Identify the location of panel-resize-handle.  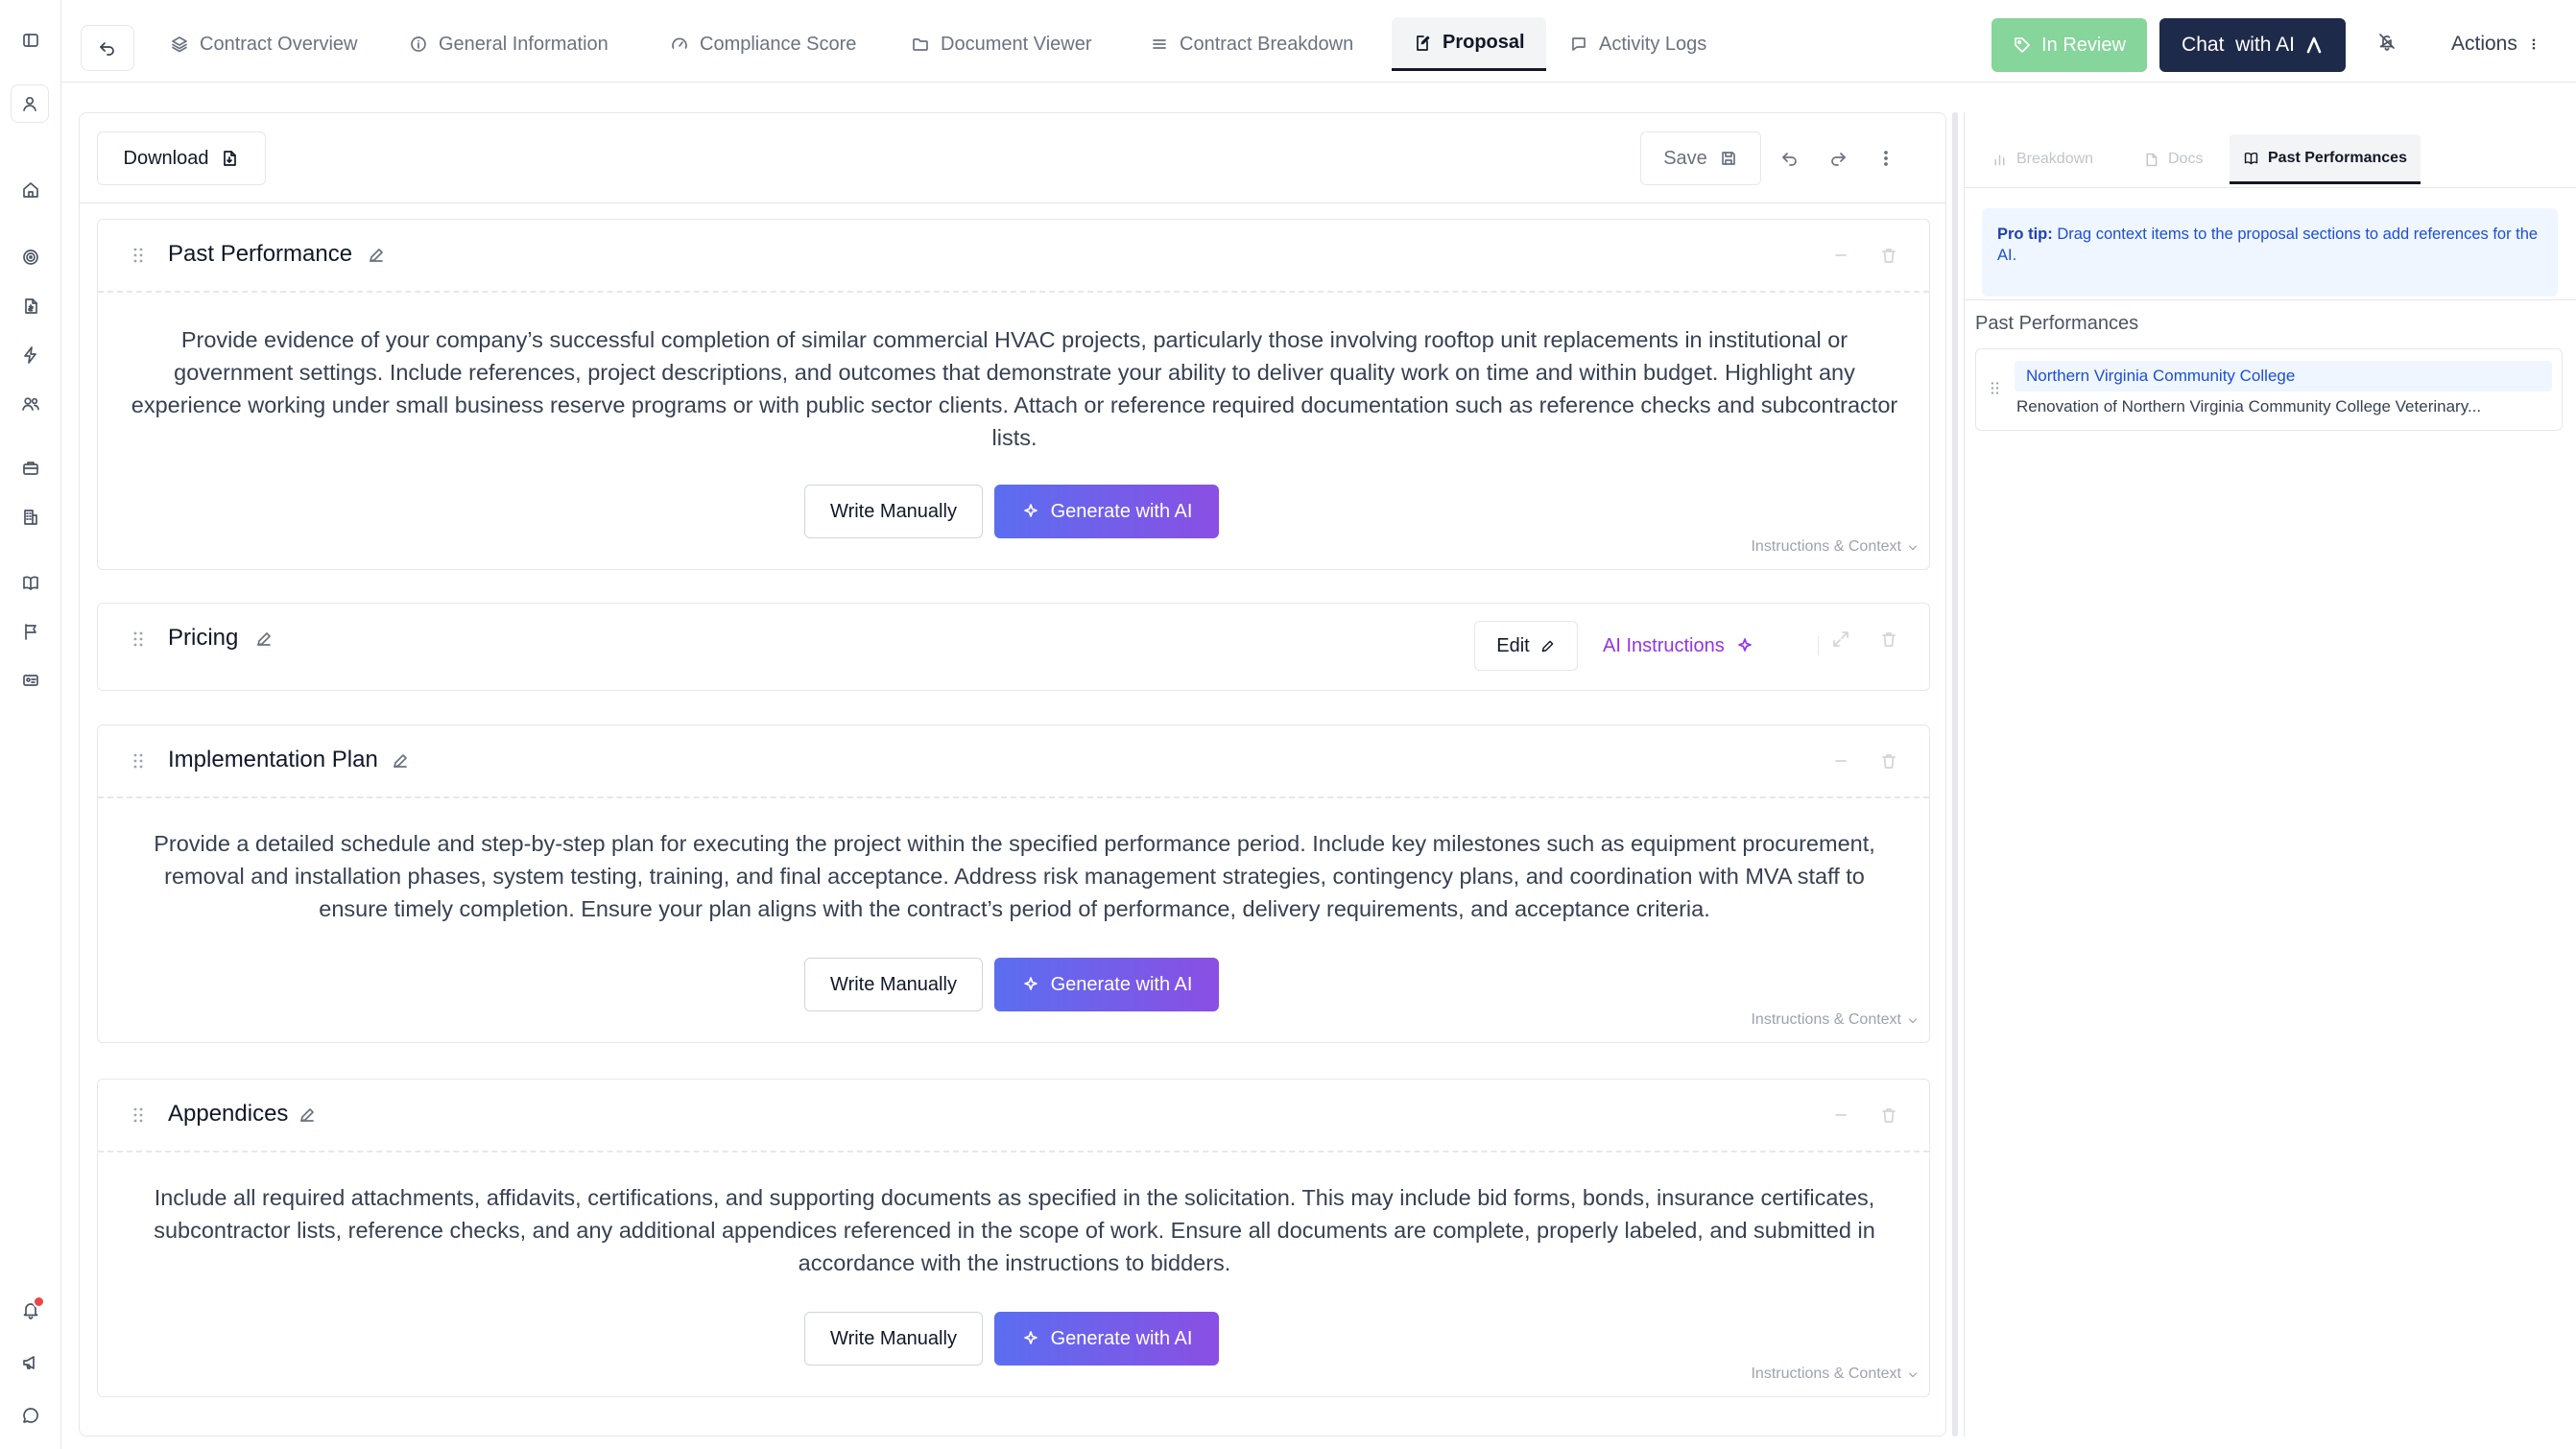
(1955, 774).